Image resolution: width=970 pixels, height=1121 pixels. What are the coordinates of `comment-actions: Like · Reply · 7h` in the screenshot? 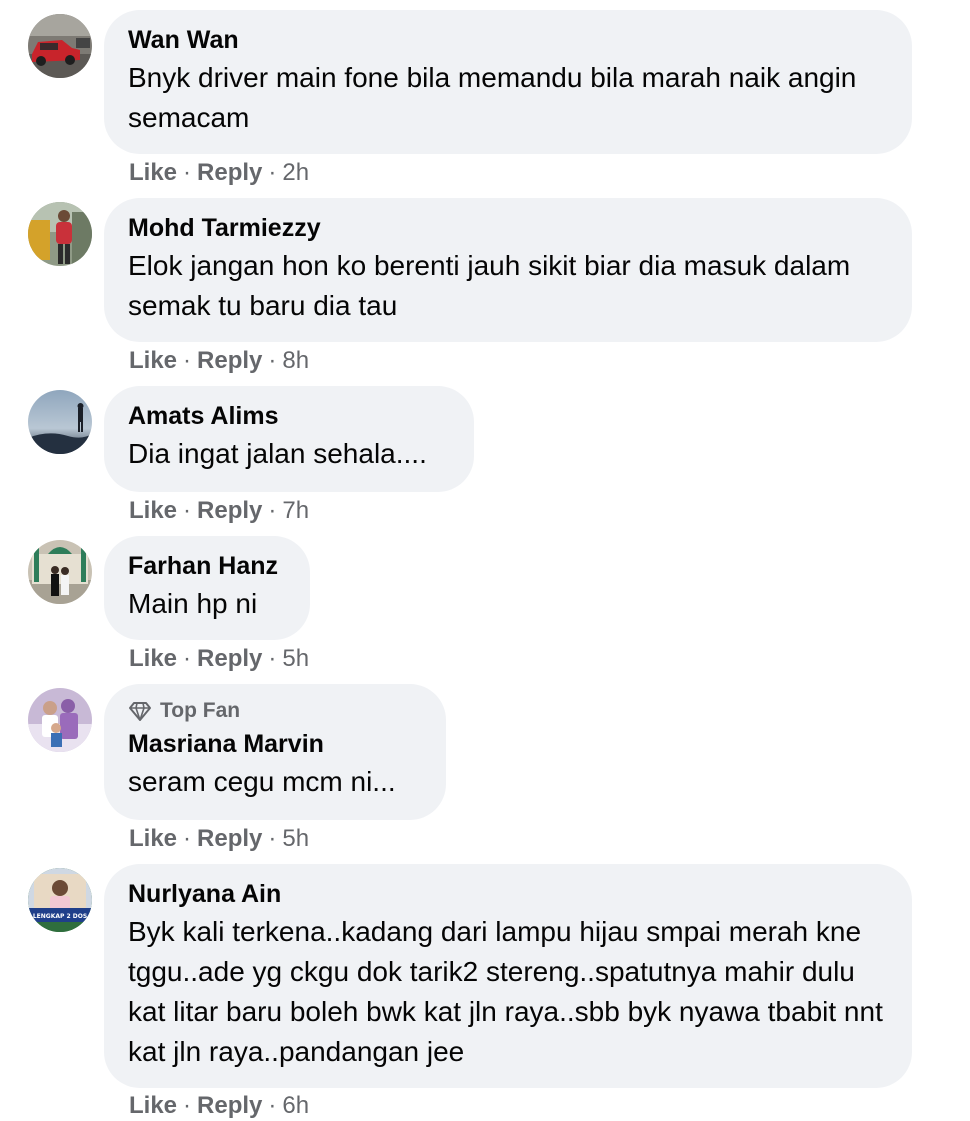 It's located at (219, 511).